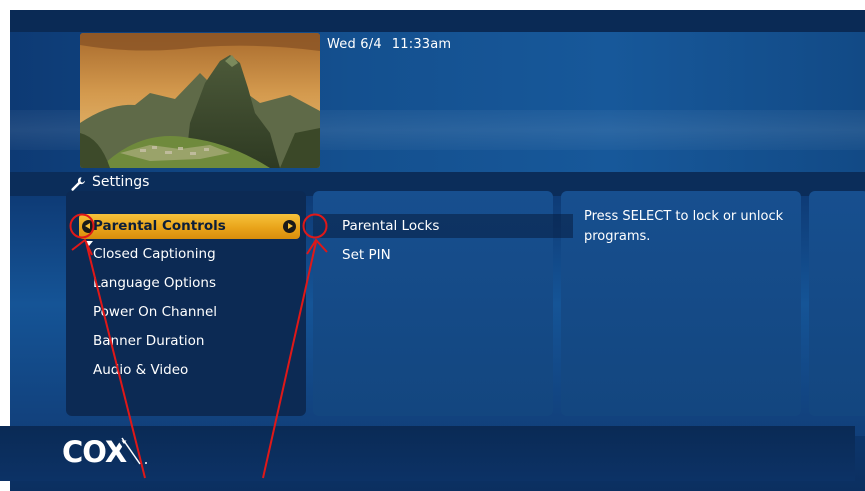 Image resolution: width=865 pixels, height=491 pixels. Describe the element at coordinates (149, 341) in the screenshot. I see `menu-item-label: Banner Duration` at that location.